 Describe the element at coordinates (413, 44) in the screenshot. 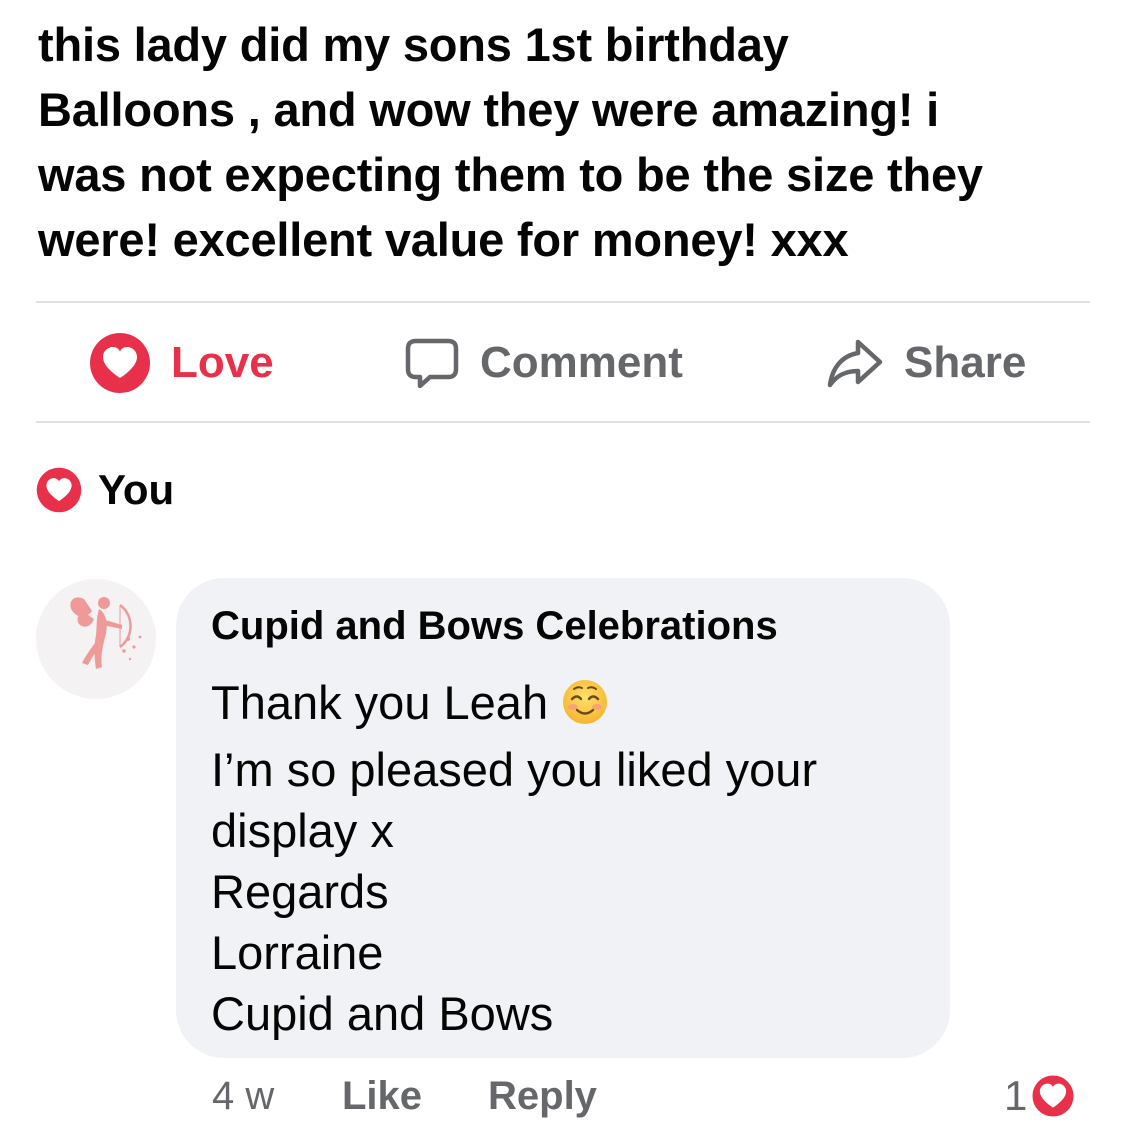

I see `post-text-line: this lady did my sons 1st birthday` at that location.